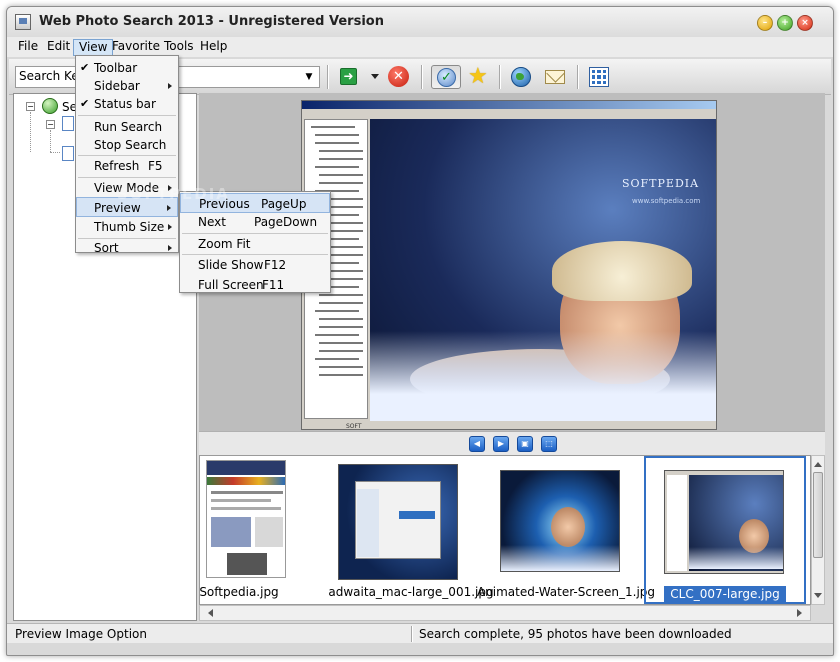 This screenshot has height=662, width=840. I want to click on close-button: ×, so click(805, 23).